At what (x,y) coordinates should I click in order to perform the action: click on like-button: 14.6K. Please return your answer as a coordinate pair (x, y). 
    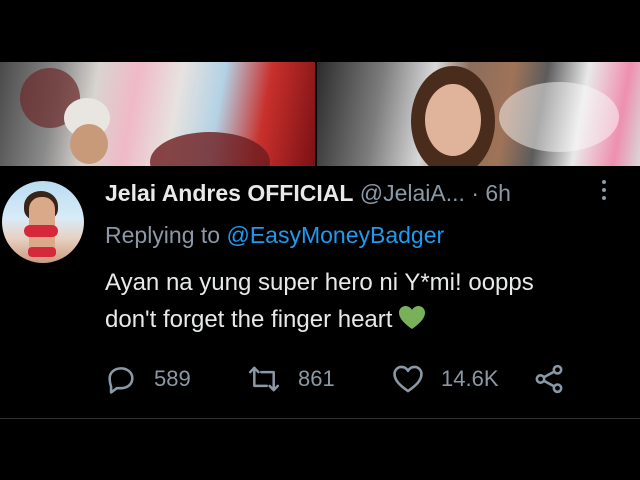
    Looking at the image, I should click on (445, 379).